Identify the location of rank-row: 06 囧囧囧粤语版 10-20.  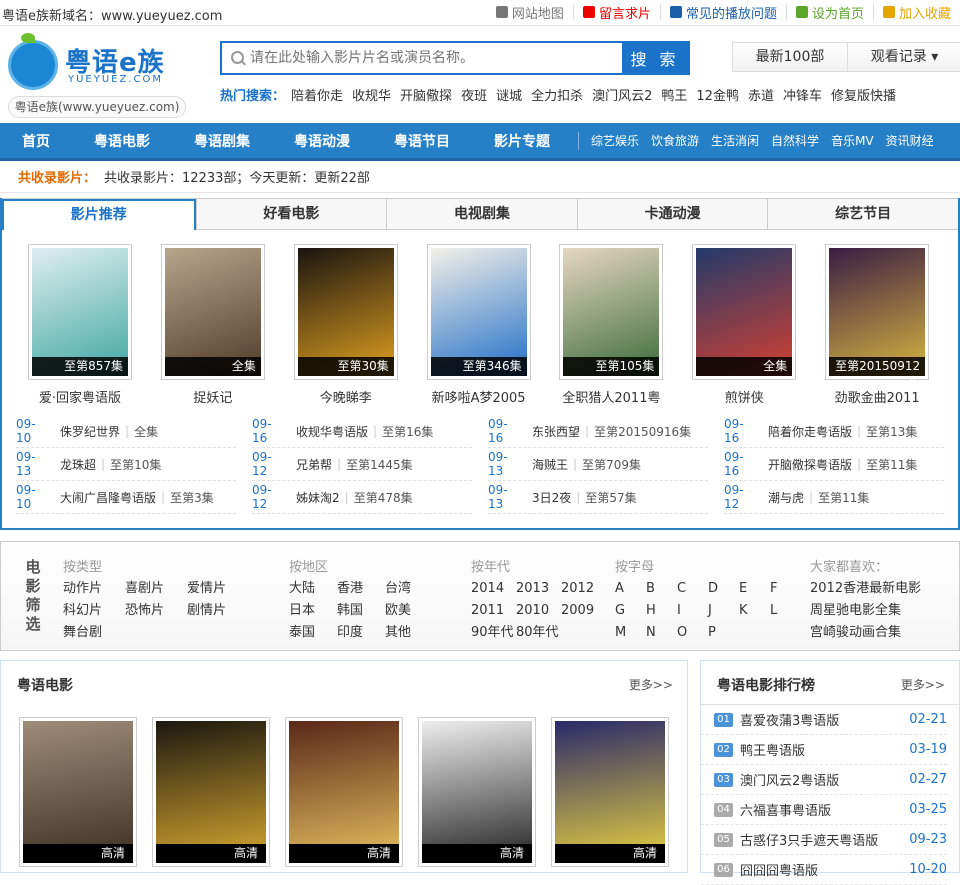
(824, 870).